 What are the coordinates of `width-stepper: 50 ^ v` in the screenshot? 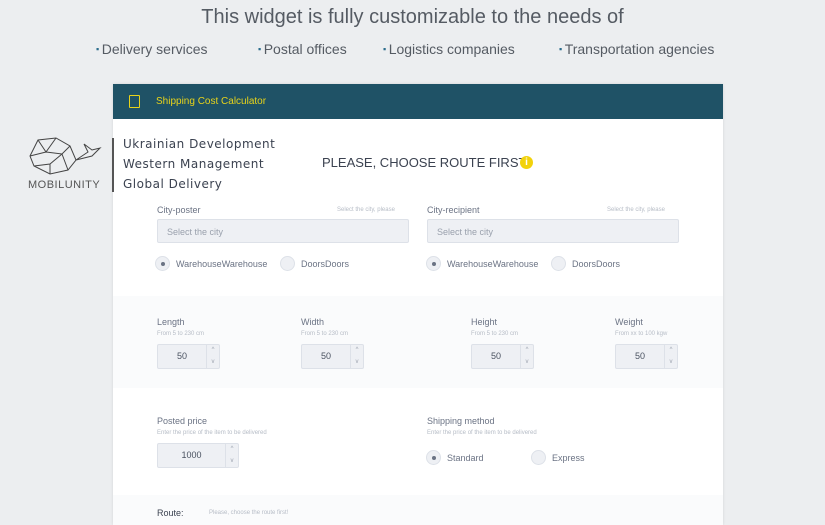 It's located at (332, 356).